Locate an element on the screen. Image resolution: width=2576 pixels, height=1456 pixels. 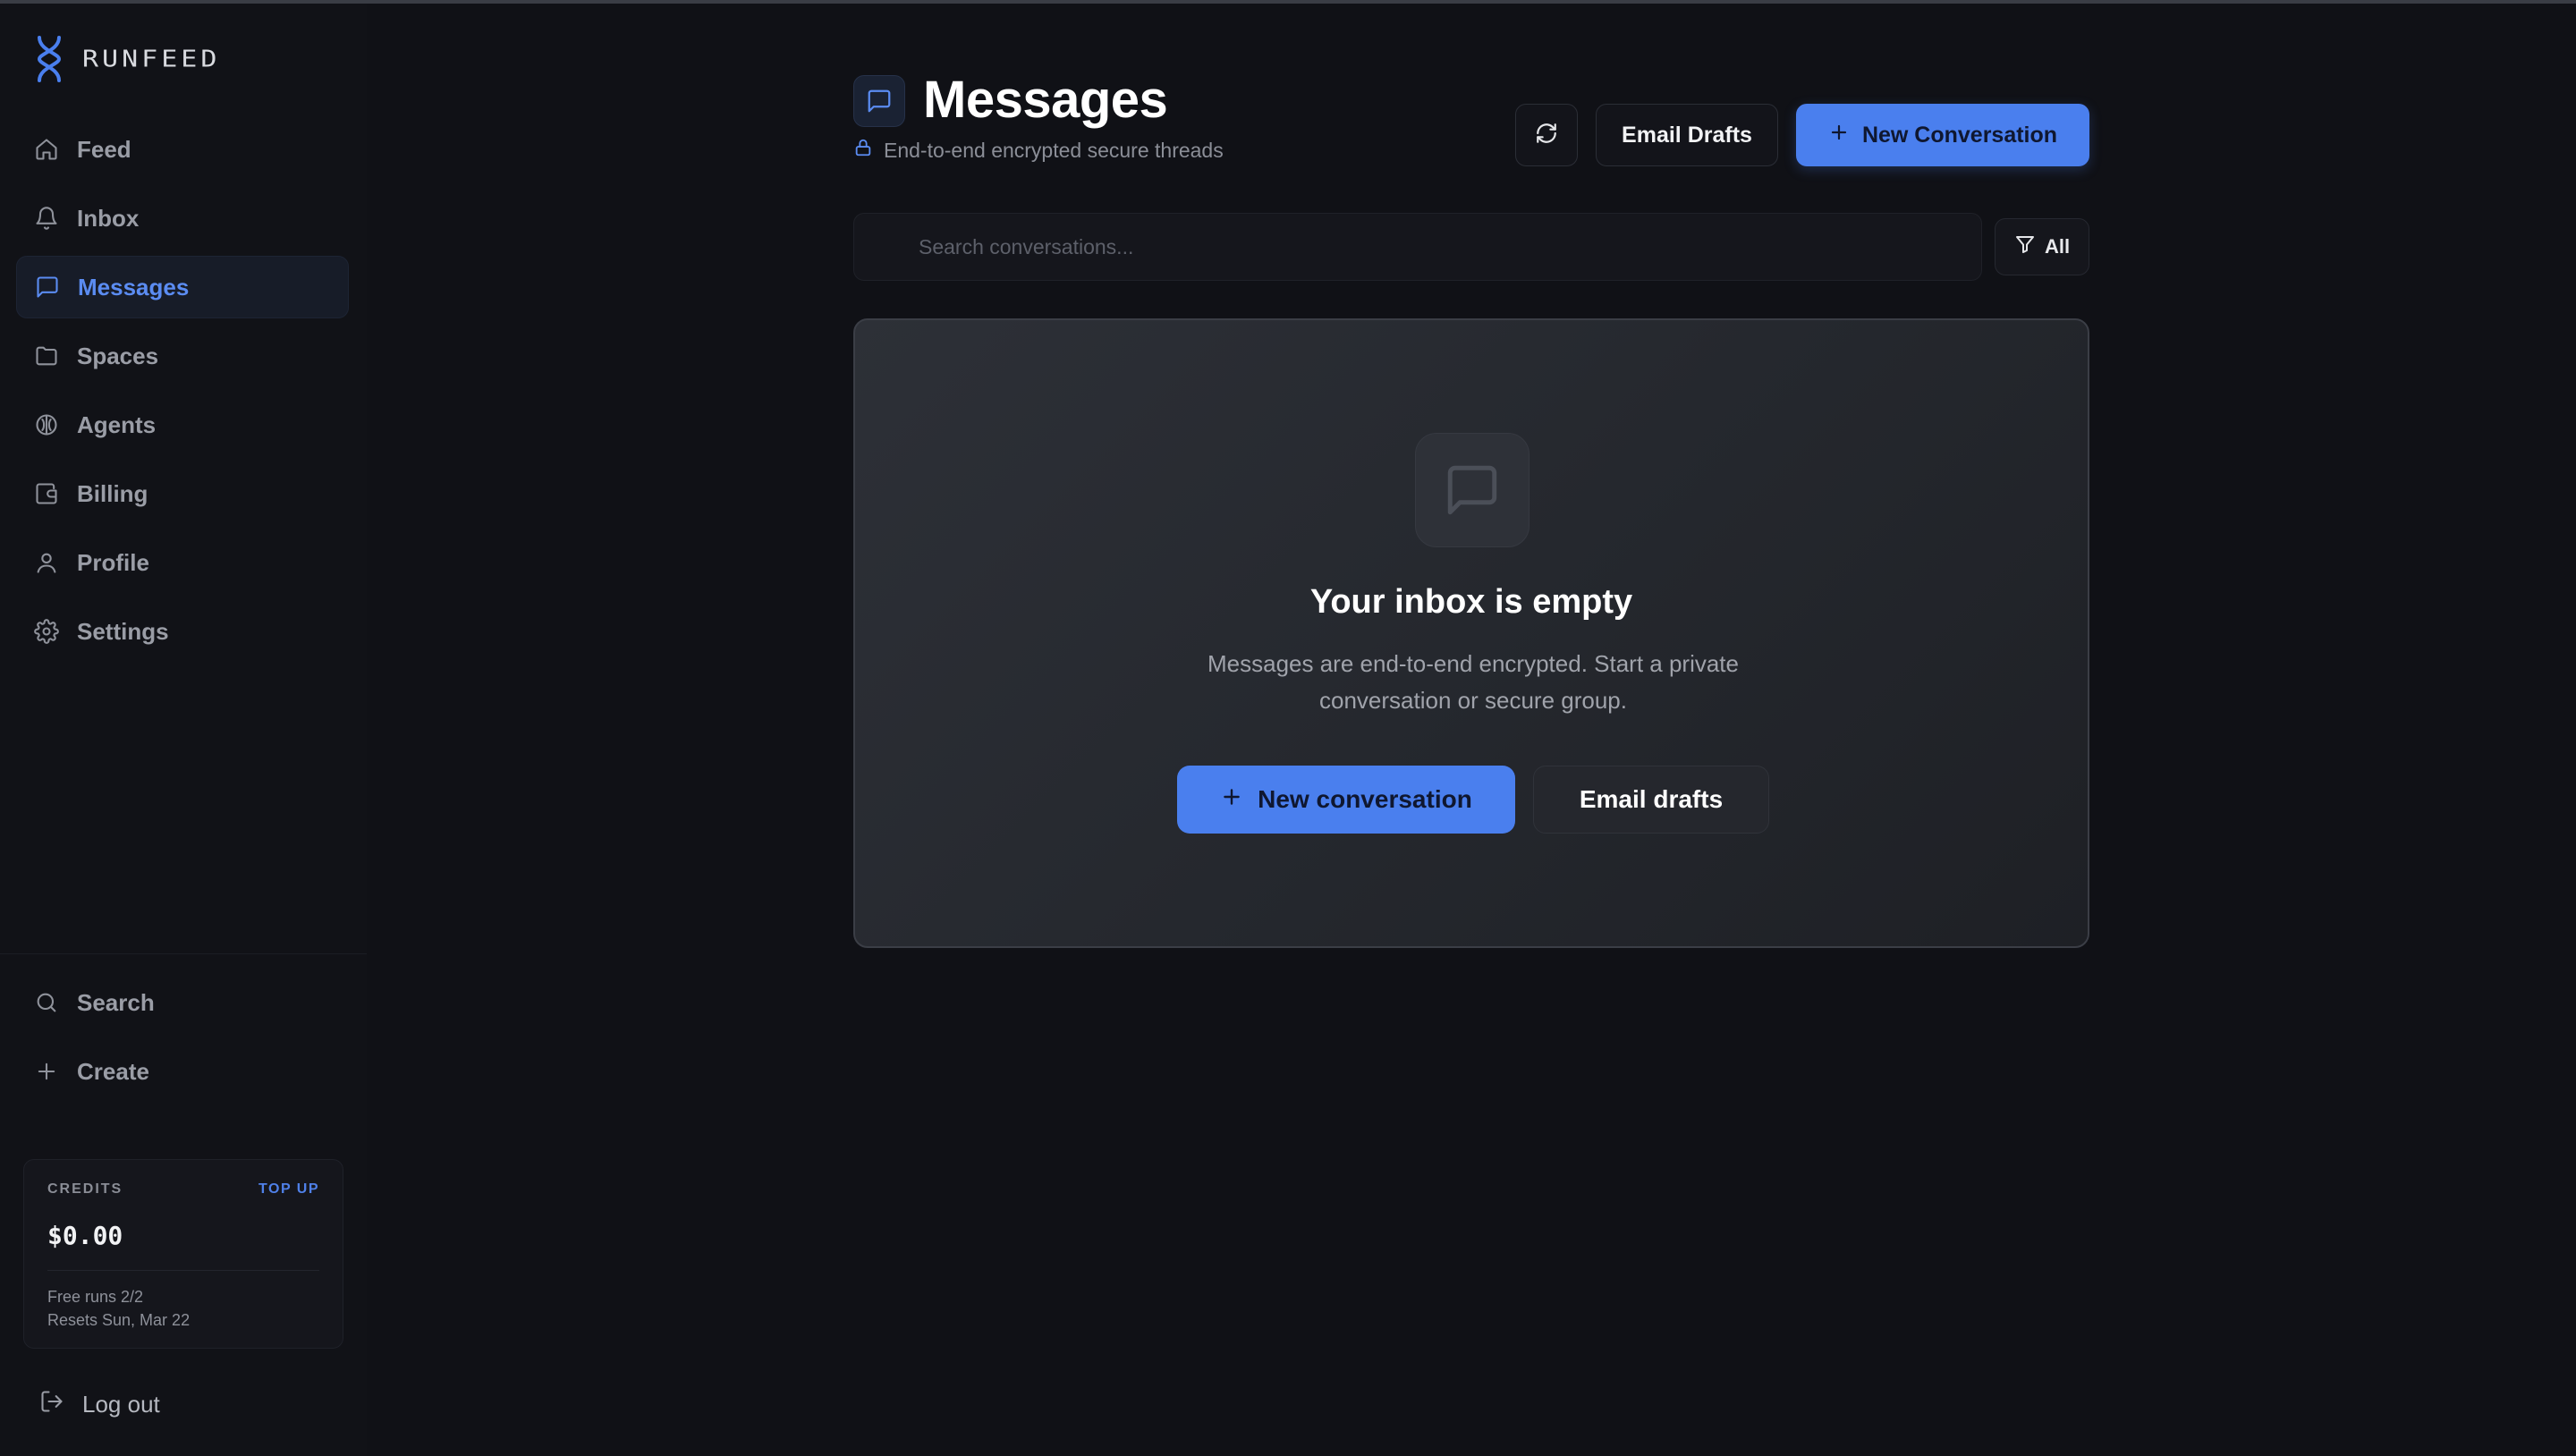
sidebar-divider is located at coordinates (183, 953).